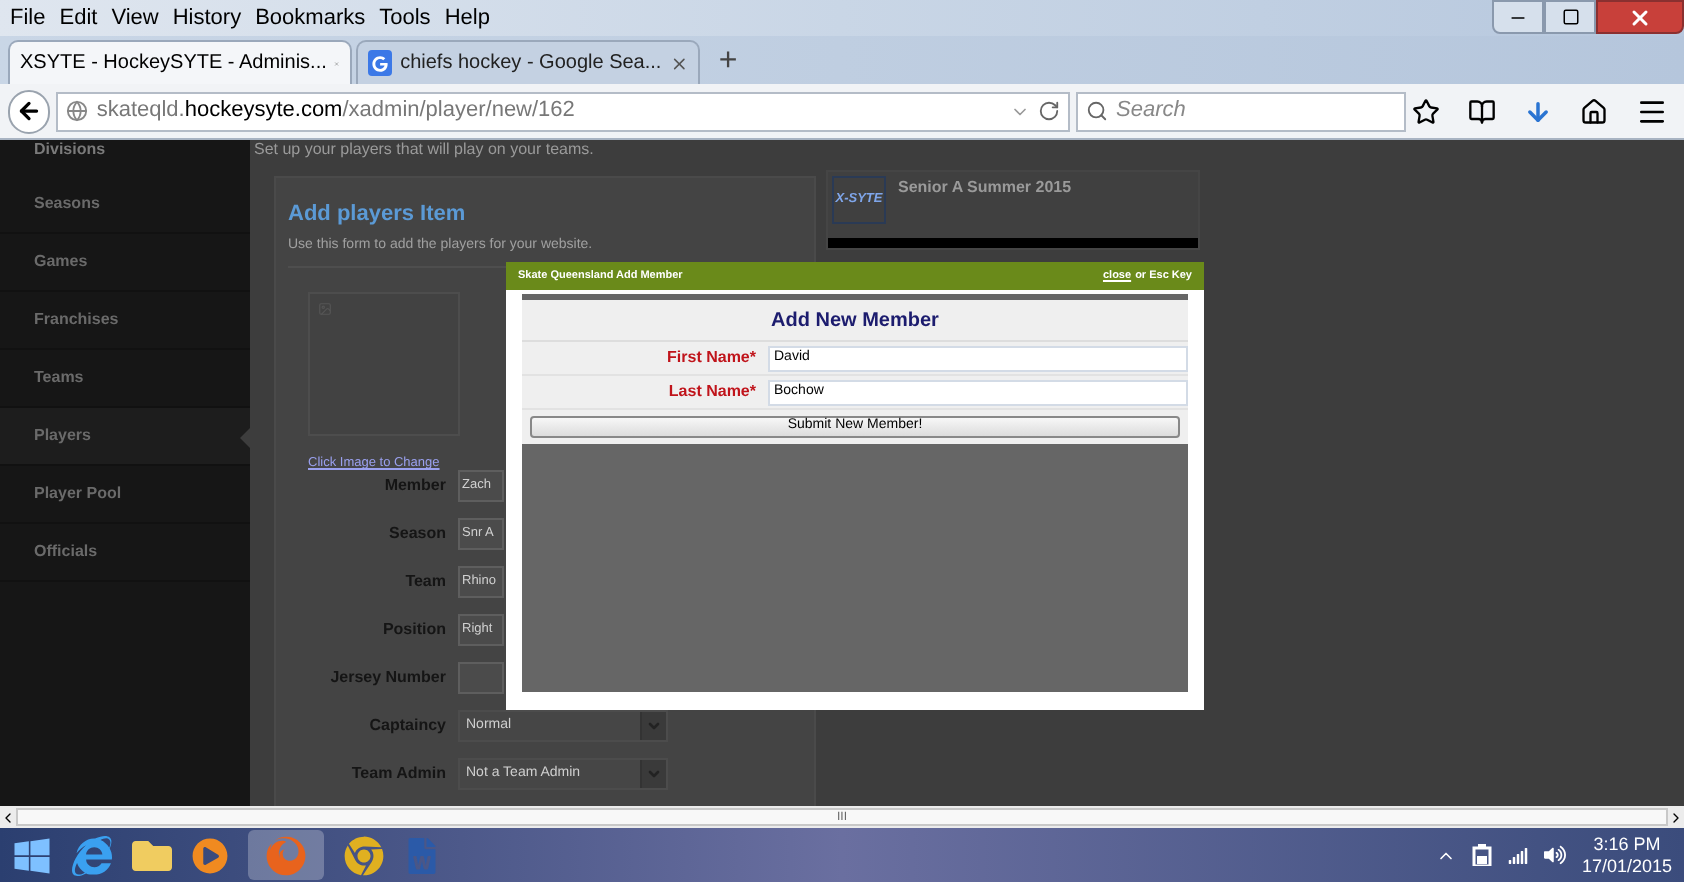 Image resolution: width=1684 pixels, height=882 pixels. Describe the element at coordinates (380, 63) in the screenshot. I see `search-engine-icon` at that location.